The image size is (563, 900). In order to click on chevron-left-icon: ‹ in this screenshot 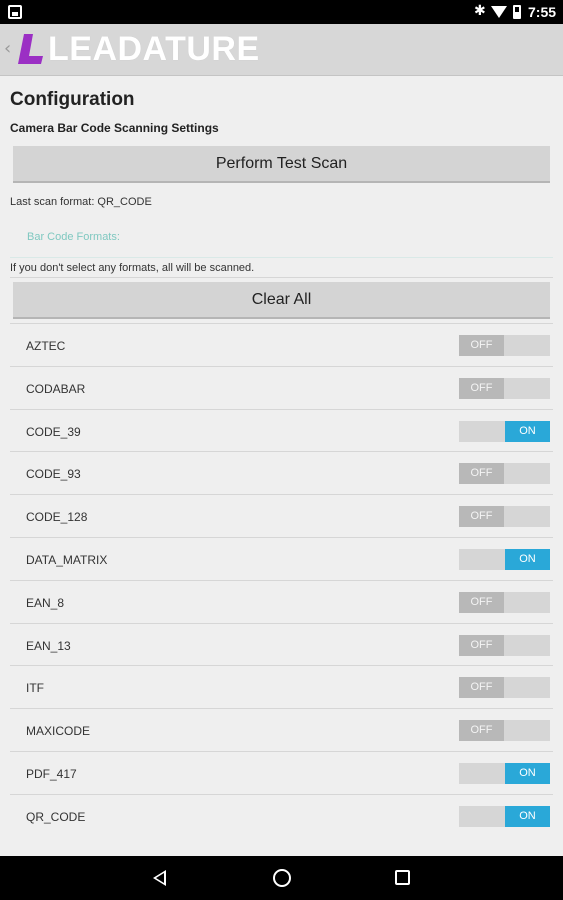, I will do `click(7, 48)`.